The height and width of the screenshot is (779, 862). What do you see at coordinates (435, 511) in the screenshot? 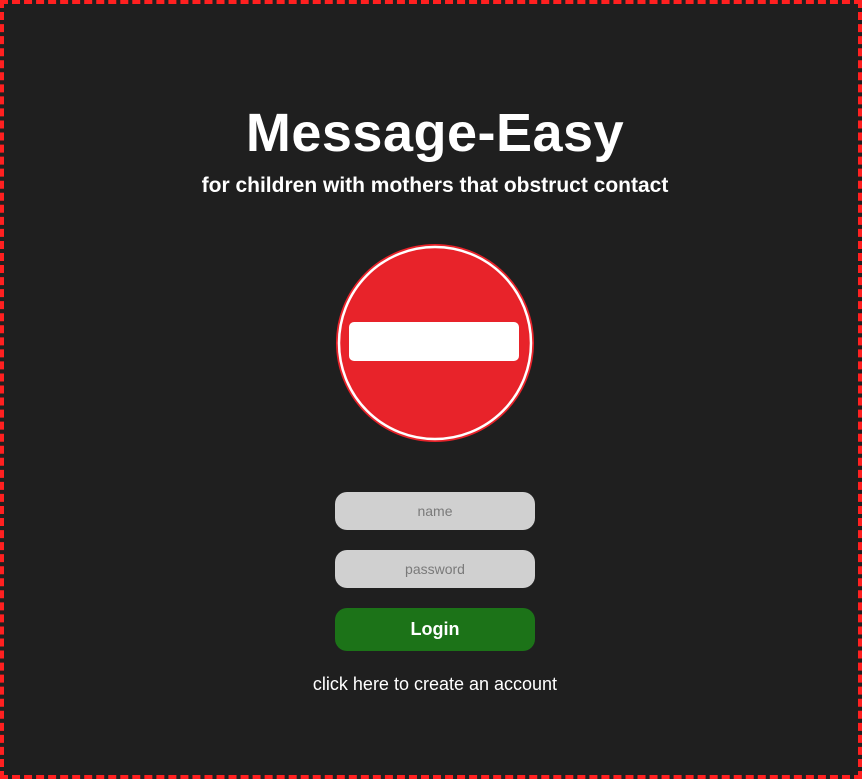
I see `name-input` at bounding box center [435, 511].